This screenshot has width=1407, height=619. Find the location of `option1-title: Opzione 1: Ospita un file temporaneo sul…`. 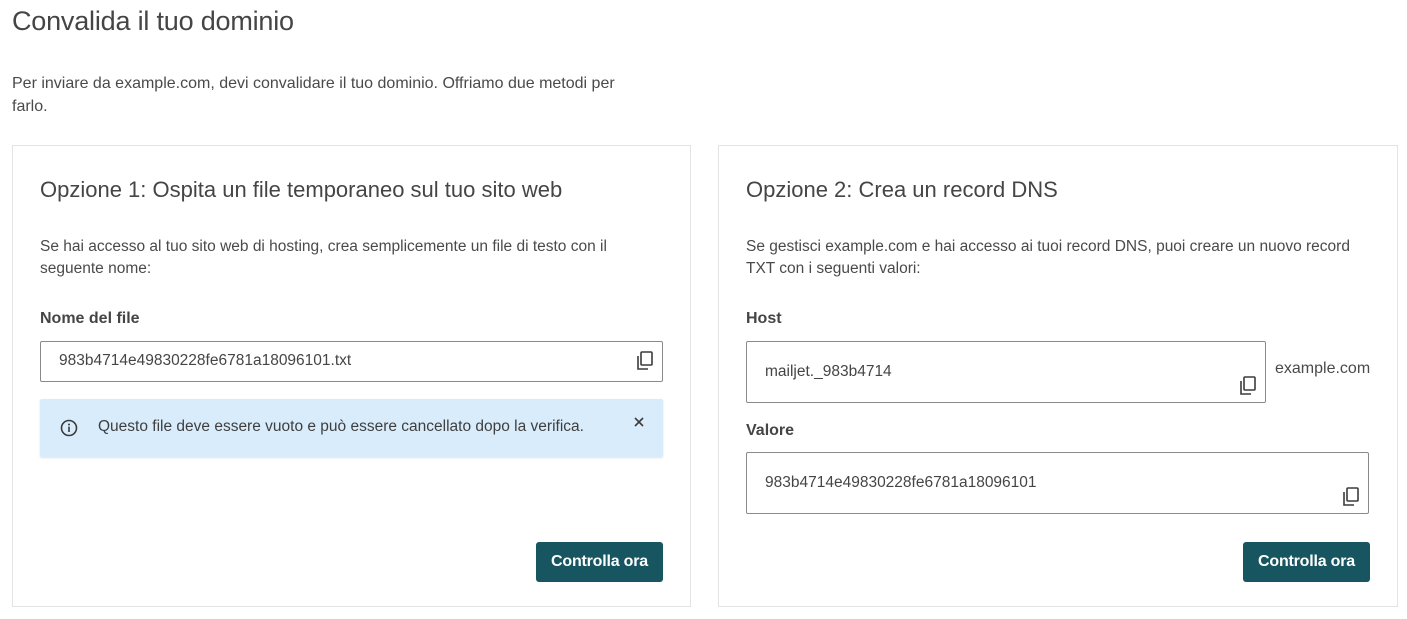

option1-title: Opzione 1: Ospita un file temporaneo sul… is located at coordinates (301, 189).